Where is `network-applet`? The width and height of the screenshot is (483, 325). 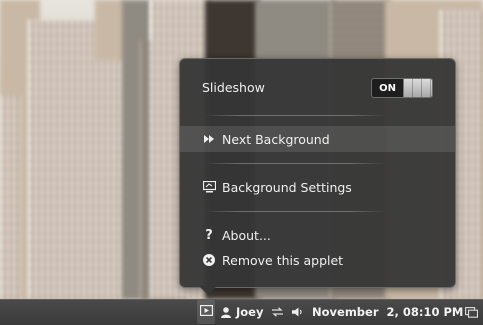
network-applet is located at coordinates (277, 312).